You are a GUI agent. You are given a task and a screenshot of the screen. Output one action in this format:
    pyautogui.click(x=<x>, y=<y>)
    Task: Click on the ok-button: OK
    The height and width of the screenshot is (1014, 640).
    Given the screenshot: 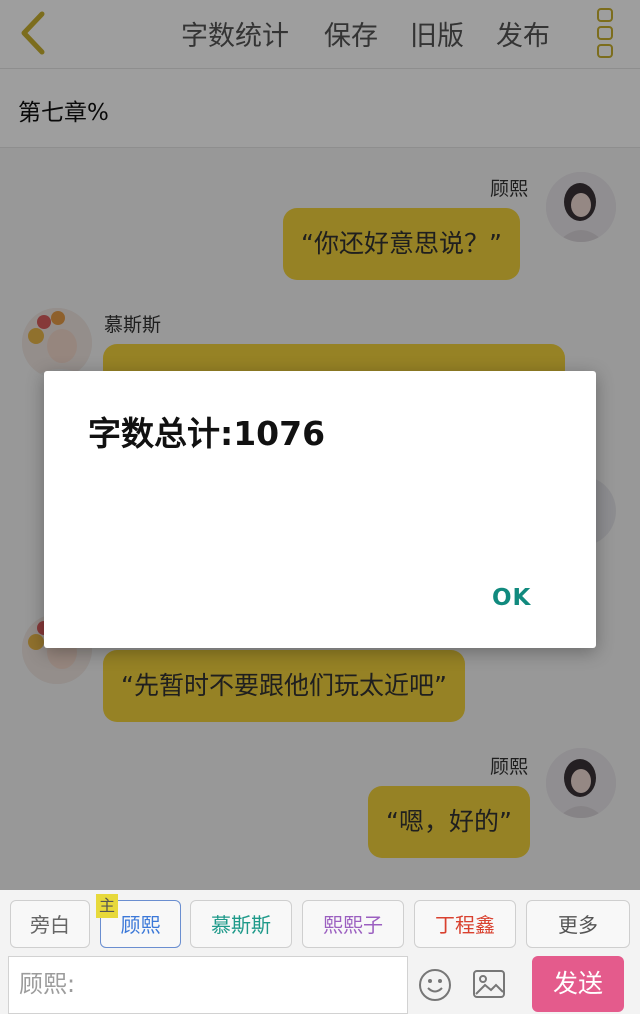 What is the action you would take?
    pyautogui.click(x=511, y=598)
    